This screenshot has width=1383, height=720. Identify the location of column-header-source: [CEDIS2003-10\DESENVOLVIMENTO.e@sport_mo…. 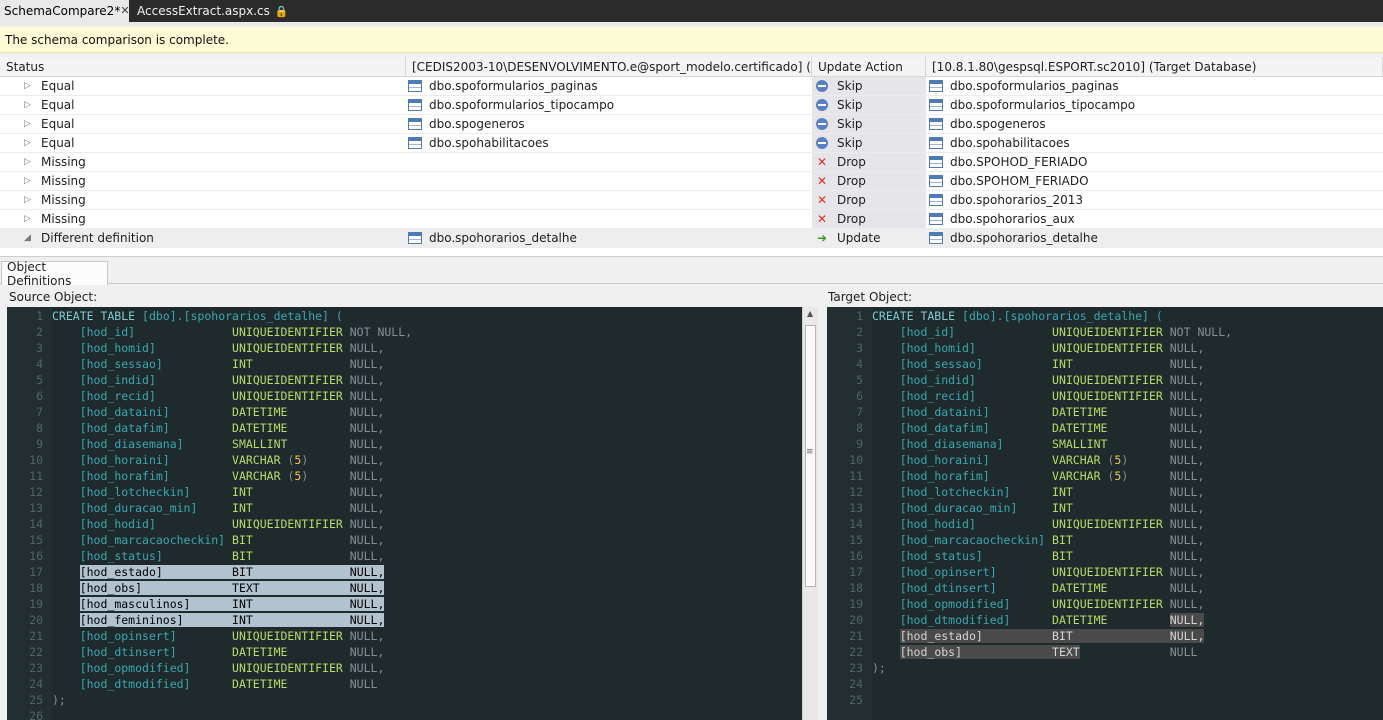
(609, 66).